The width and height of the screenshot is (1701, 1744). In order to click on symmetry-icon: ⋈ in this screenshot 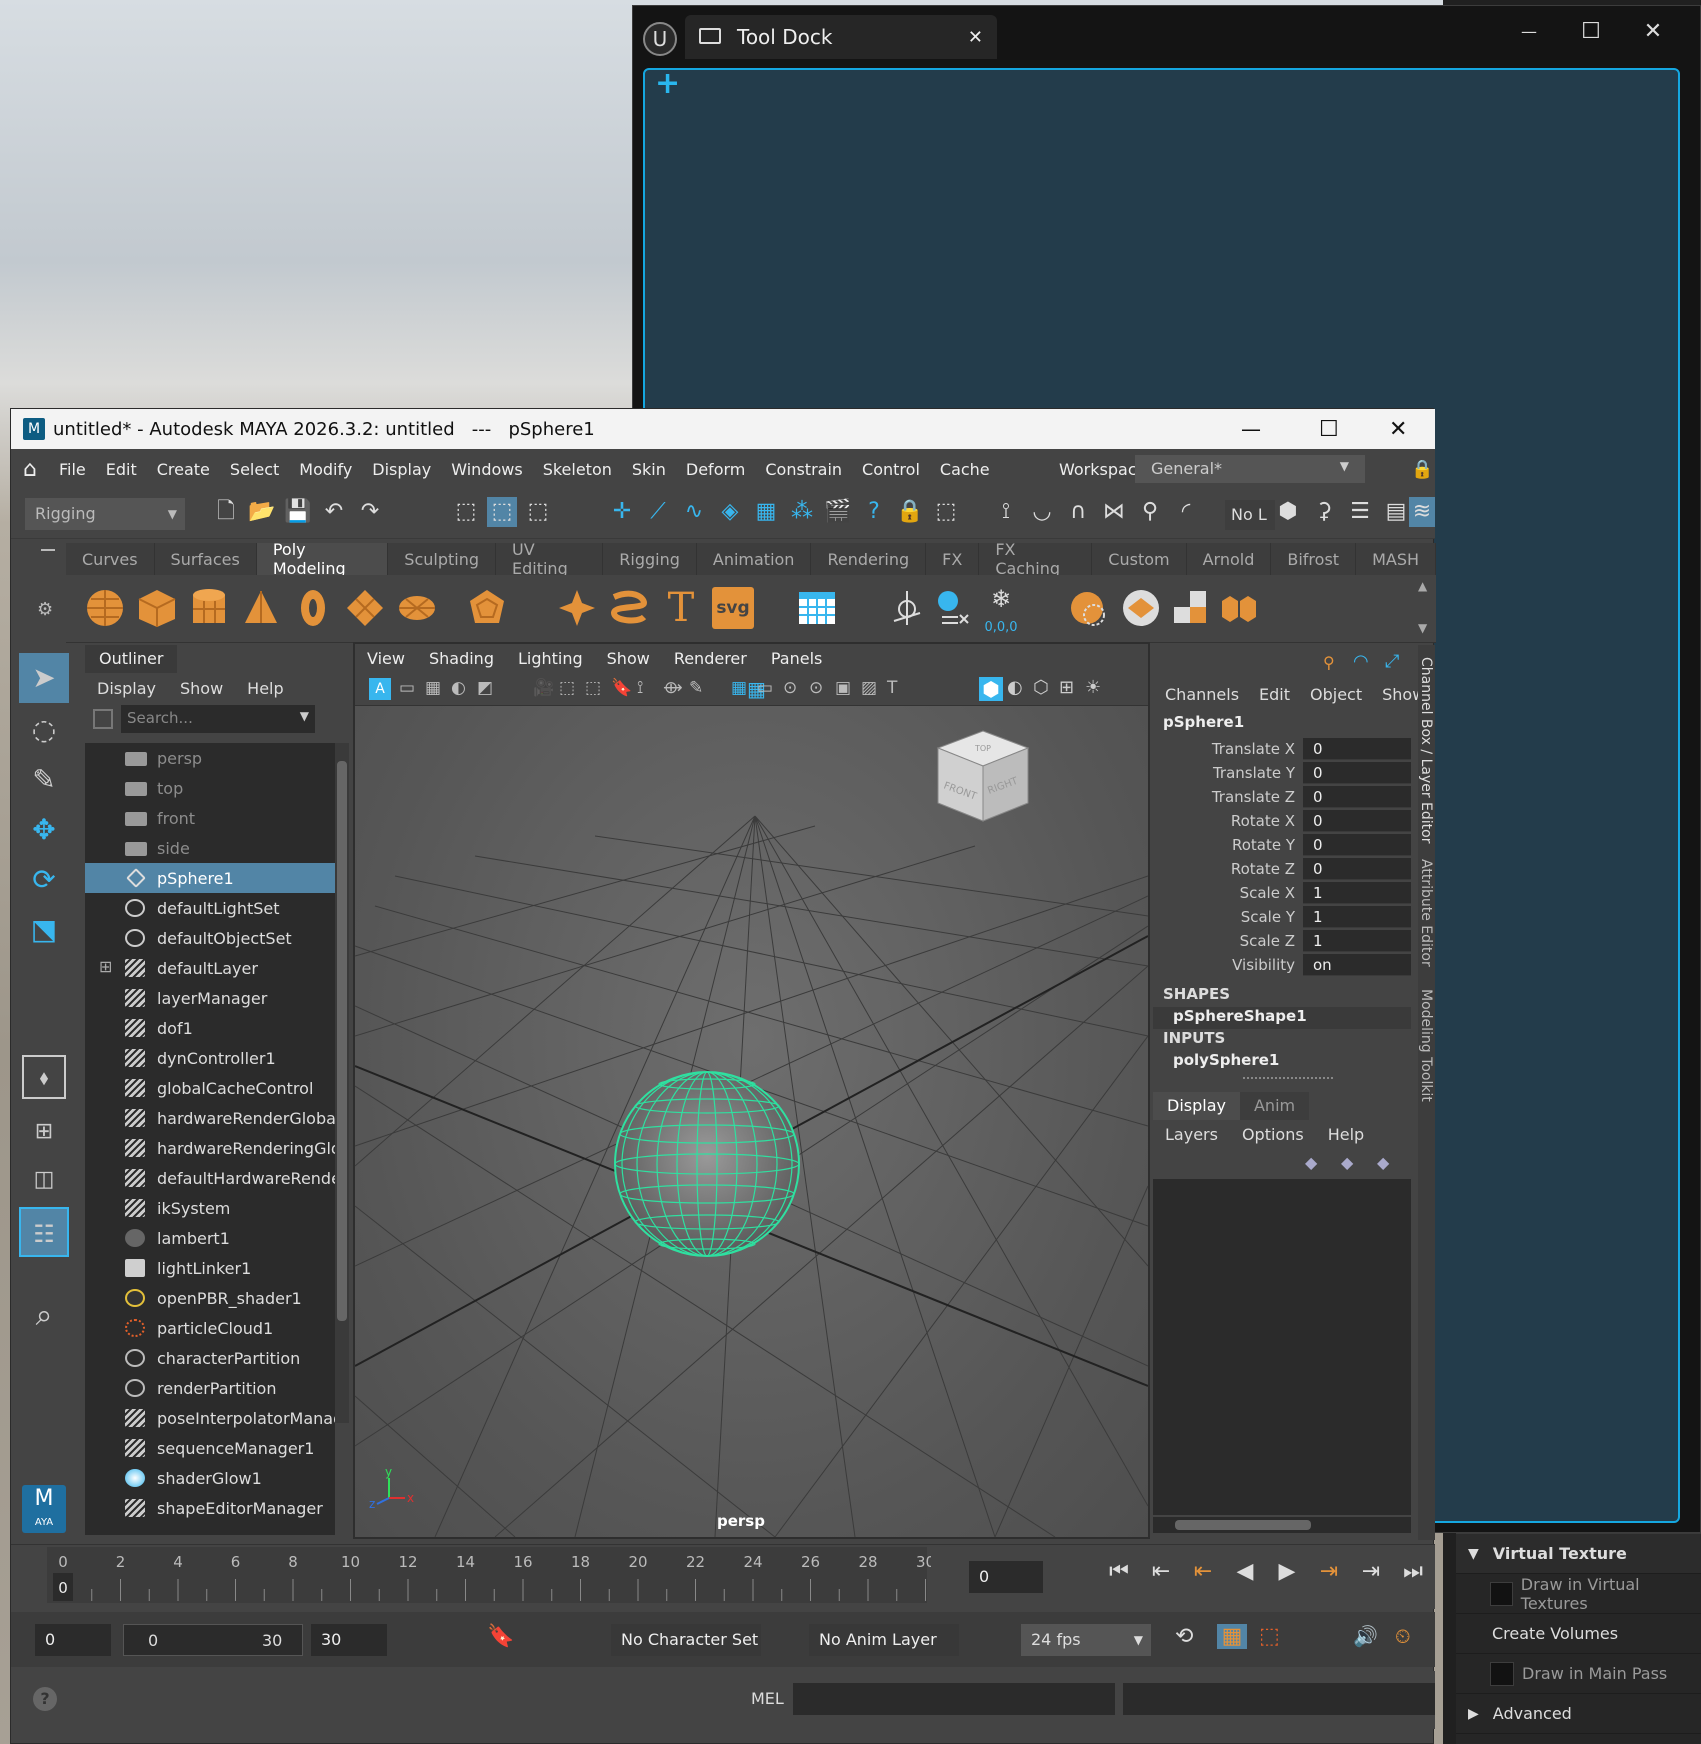, I will do `click(1114, 512)`.